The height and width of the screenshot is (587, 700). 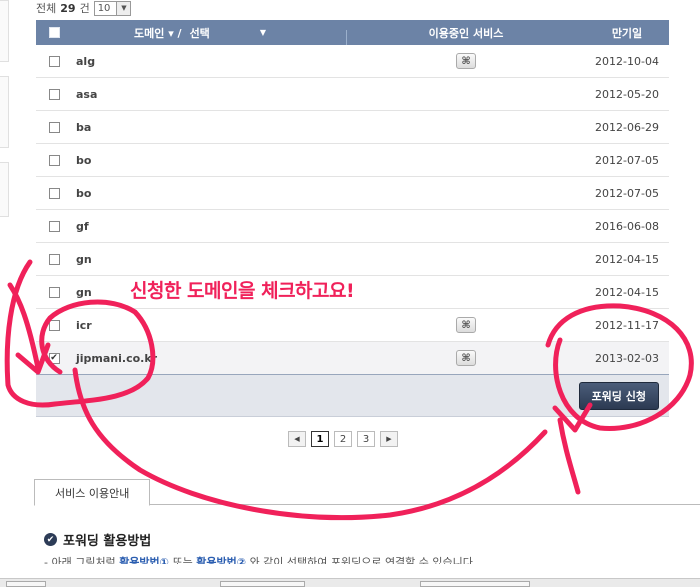 I want to click on expire-date: 2013-02-03, so click(x=627, y=358).